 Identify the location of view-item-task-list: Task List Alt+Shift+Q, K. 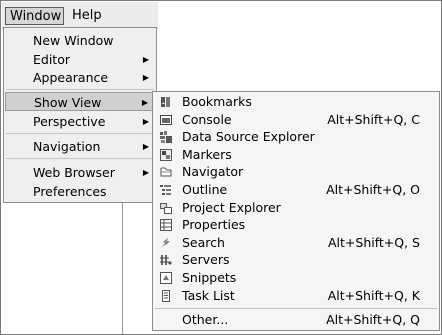
(296, 296).